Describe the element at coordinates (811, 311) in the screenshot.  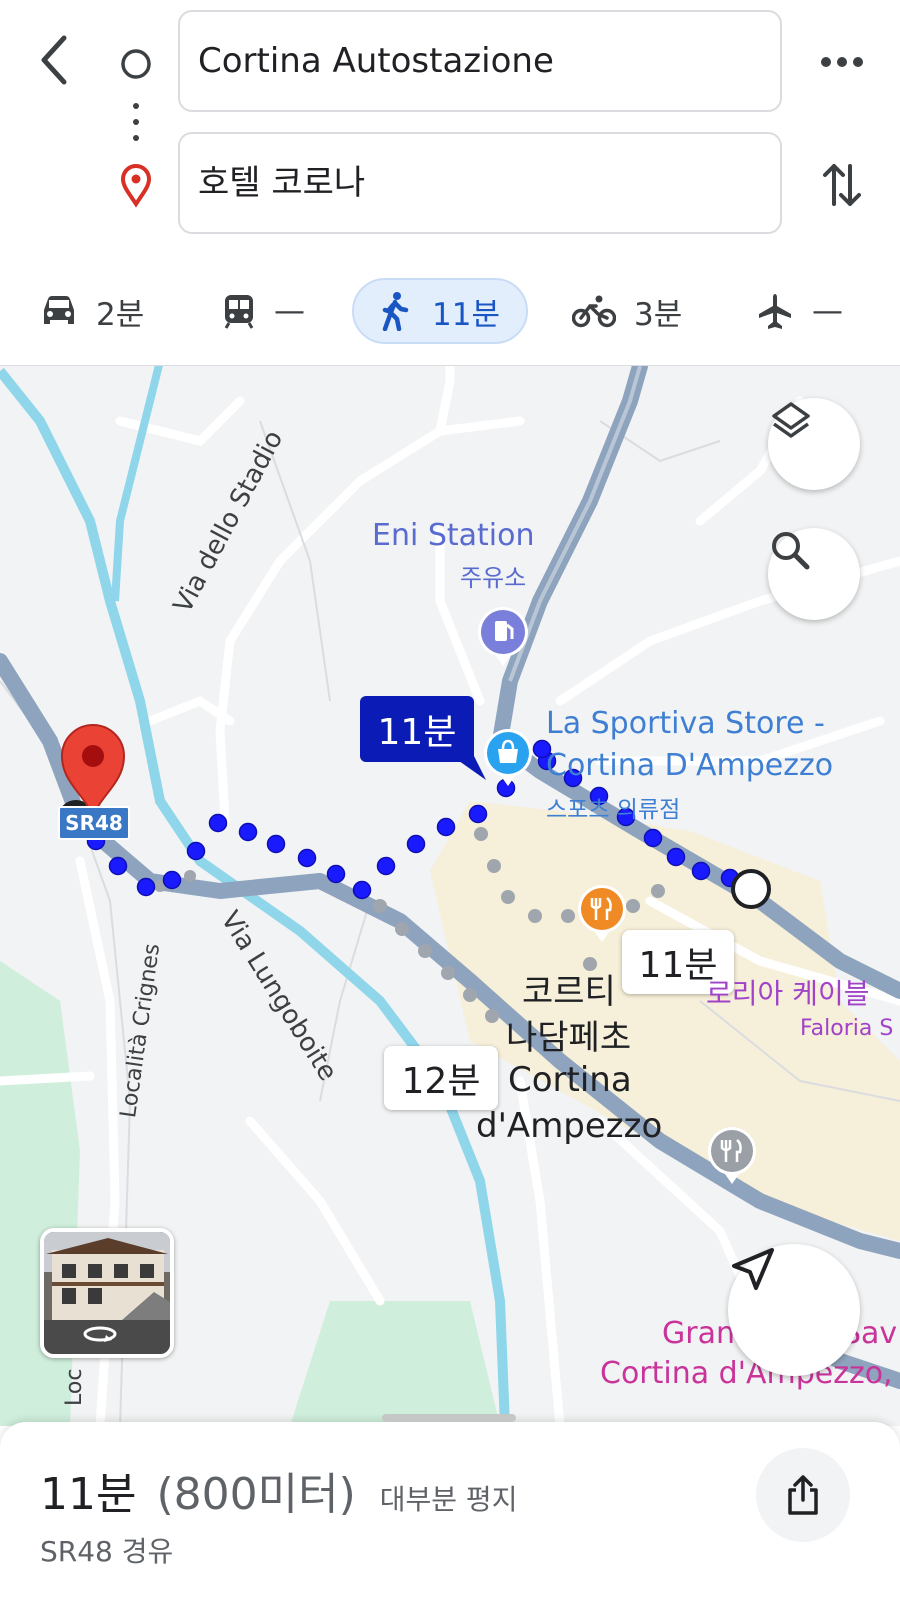
I see `mode-tab-flights: —` at that location.